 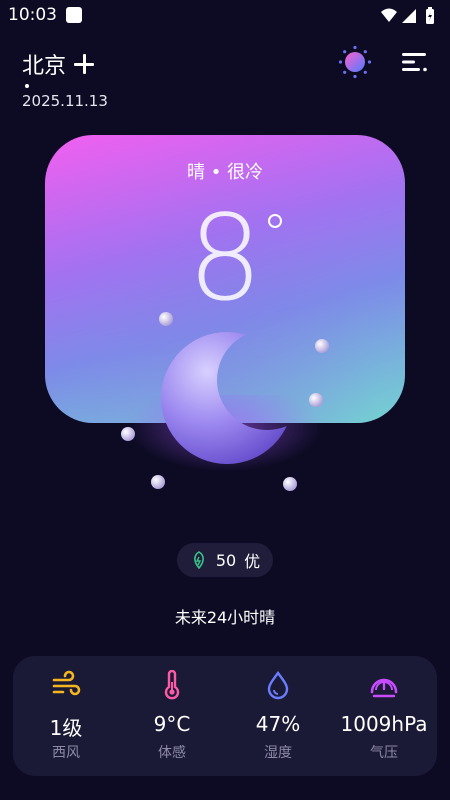 I want to click on add-city-icon, so click(x=84, y=64).